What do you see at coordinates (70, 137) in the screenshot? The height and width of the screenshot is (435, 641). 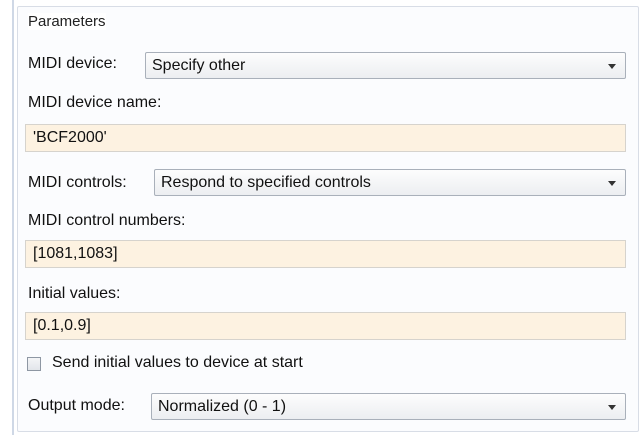 I see `midi-device-name-value: 'BCF2000'` at bounding box center [70, 137].